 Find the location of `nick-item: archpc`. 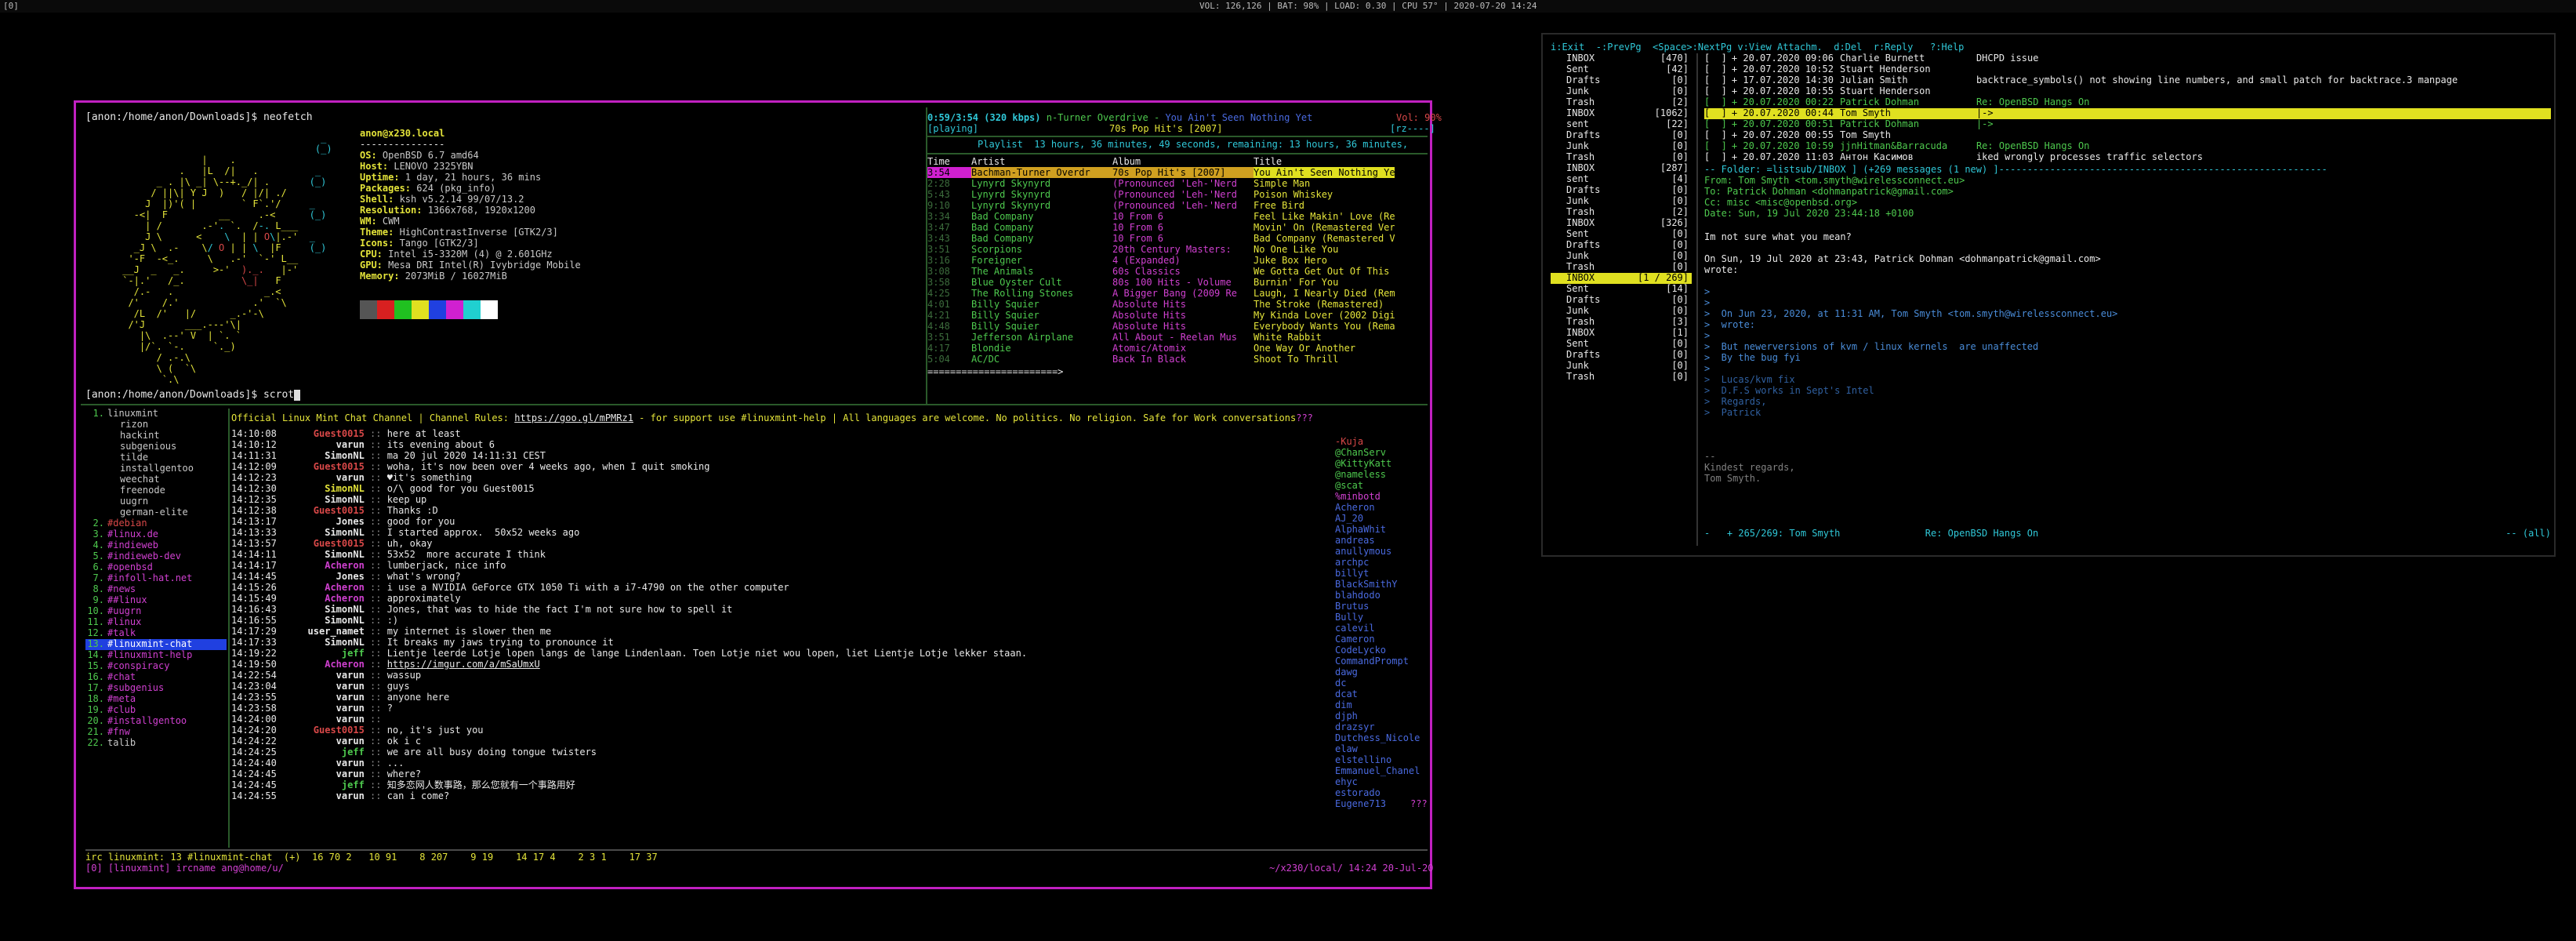

nick-item: archpc is located at coordinates (1386, 563).